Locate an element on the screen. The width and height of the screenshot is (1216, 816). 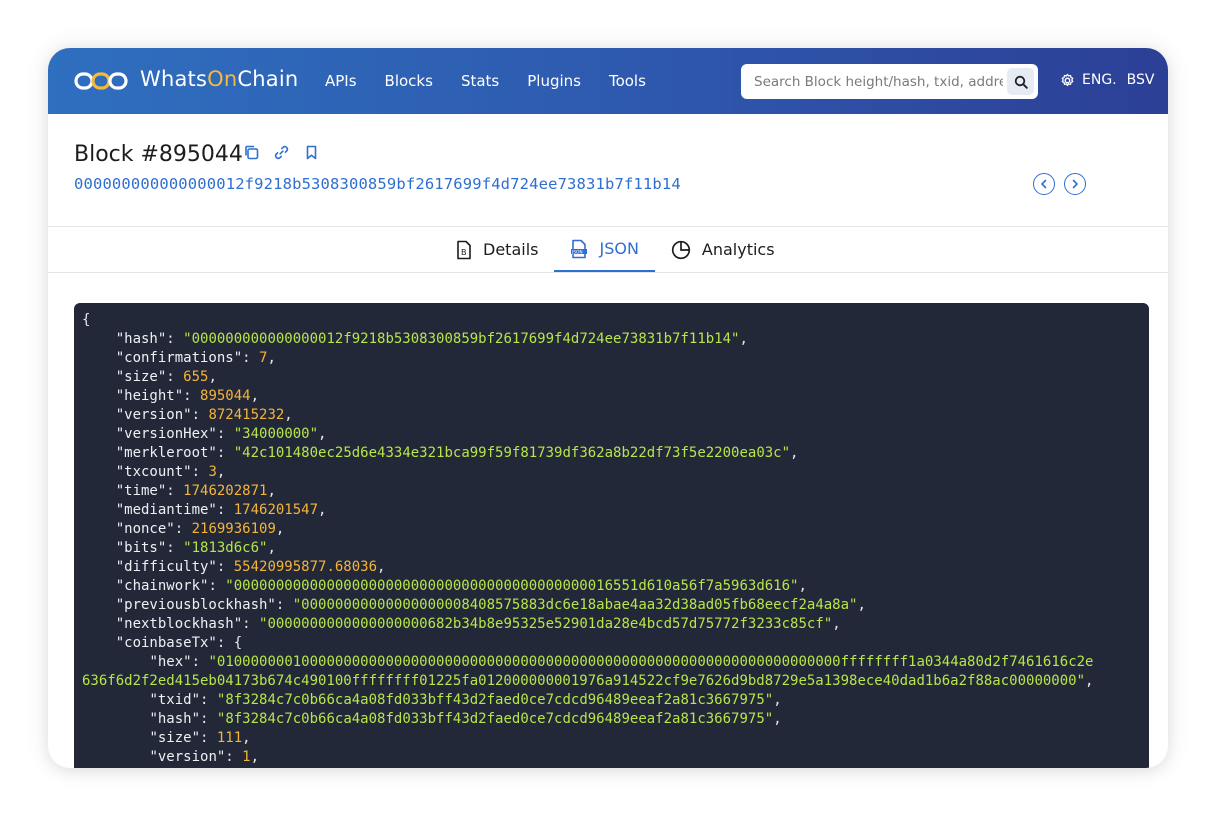
json-height: 895044 is located at coordinates (225, 396).